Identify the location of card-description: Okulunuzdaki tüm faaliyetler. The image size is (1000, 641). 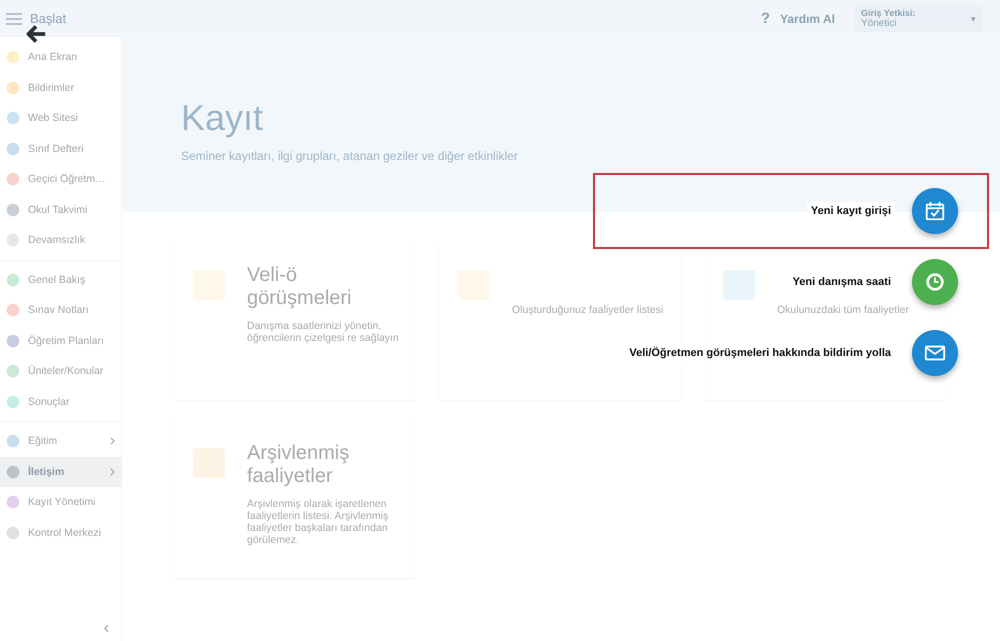
(843, 310).